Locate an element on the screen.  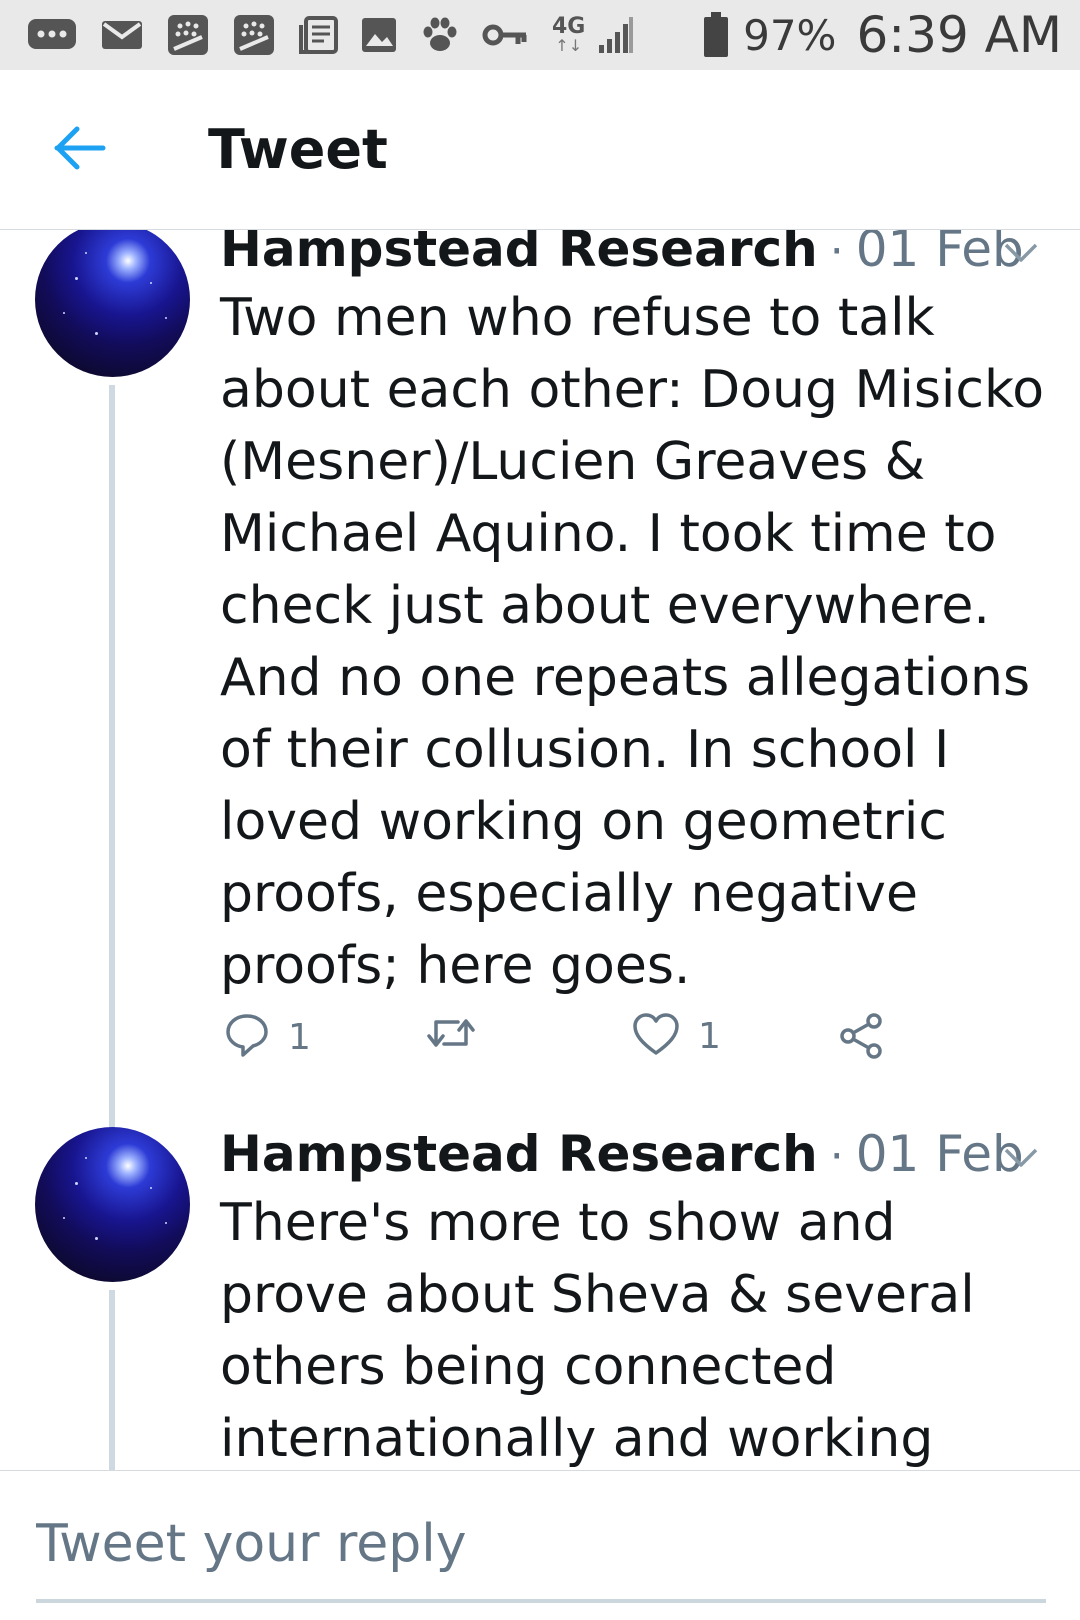
battery-icon is located at coordinates (716, 35).